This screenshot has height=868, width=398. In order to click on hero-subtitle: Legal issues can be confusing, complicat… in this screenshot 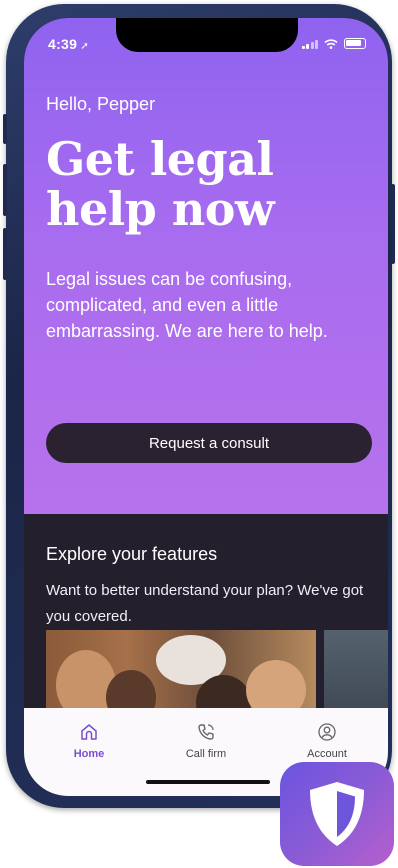, I will do `click(187, 305)`.